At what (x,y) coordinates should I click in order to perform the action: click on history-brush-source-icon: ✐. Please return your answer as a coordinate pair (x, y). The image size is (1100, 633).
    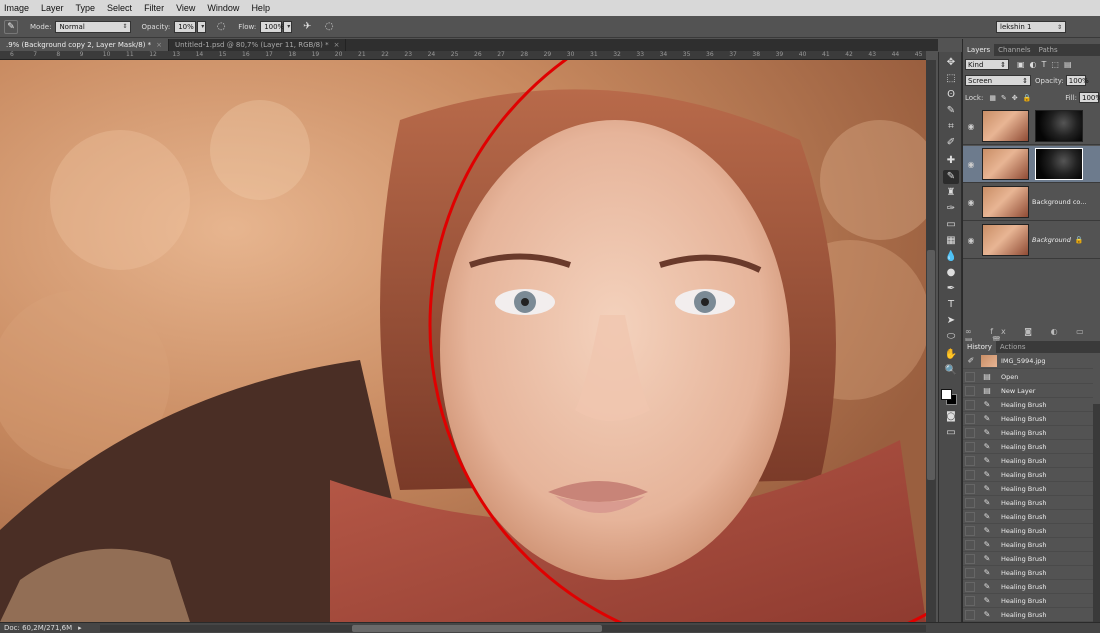
    Looking at the image, I should click on (971, 361).